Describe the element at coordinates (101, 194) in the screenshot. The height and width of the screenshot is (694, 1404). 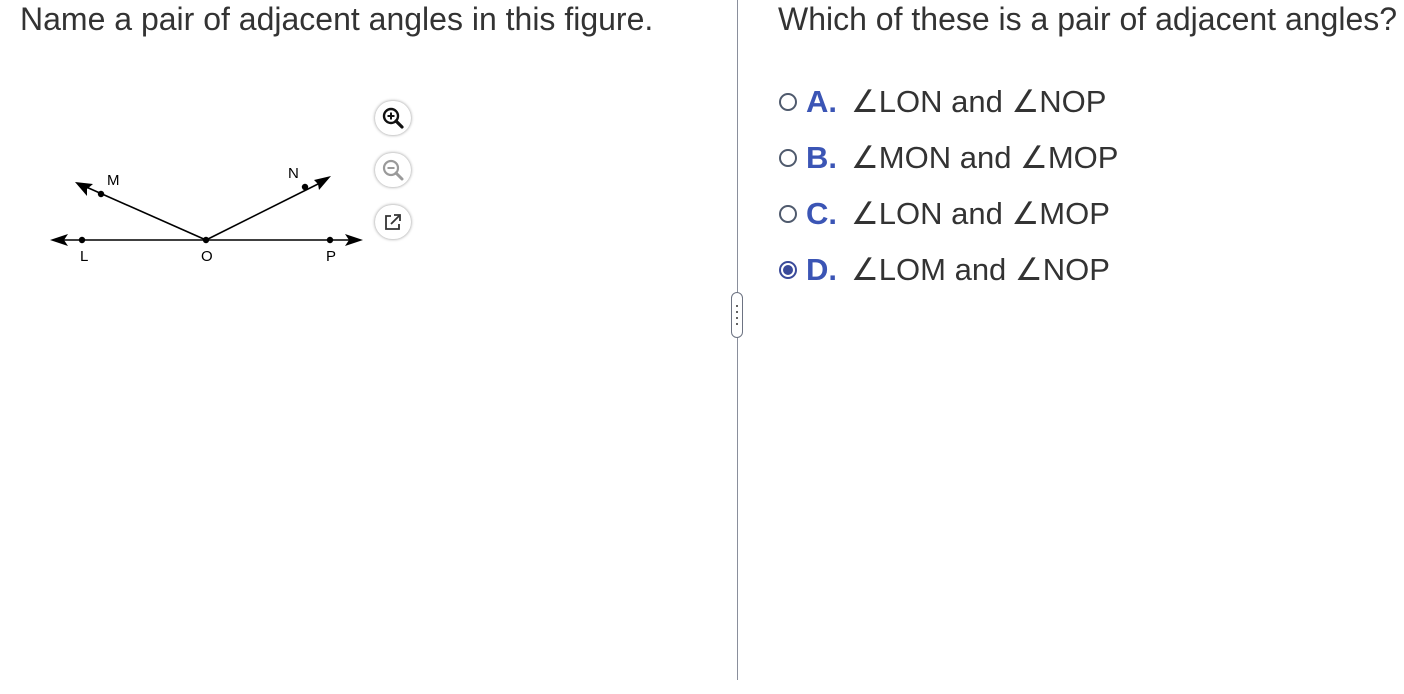
I see `point-m` at that location.